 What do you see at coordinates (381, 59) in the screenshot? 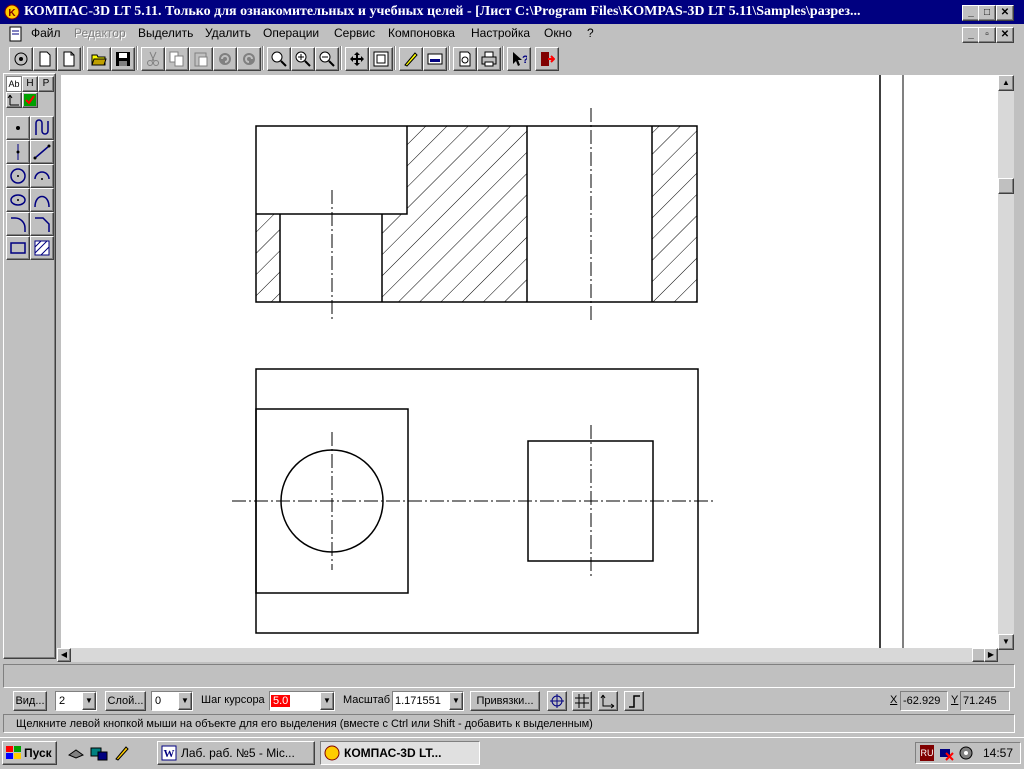
I see `zoom-all-button` at bounding box center [381, 59].